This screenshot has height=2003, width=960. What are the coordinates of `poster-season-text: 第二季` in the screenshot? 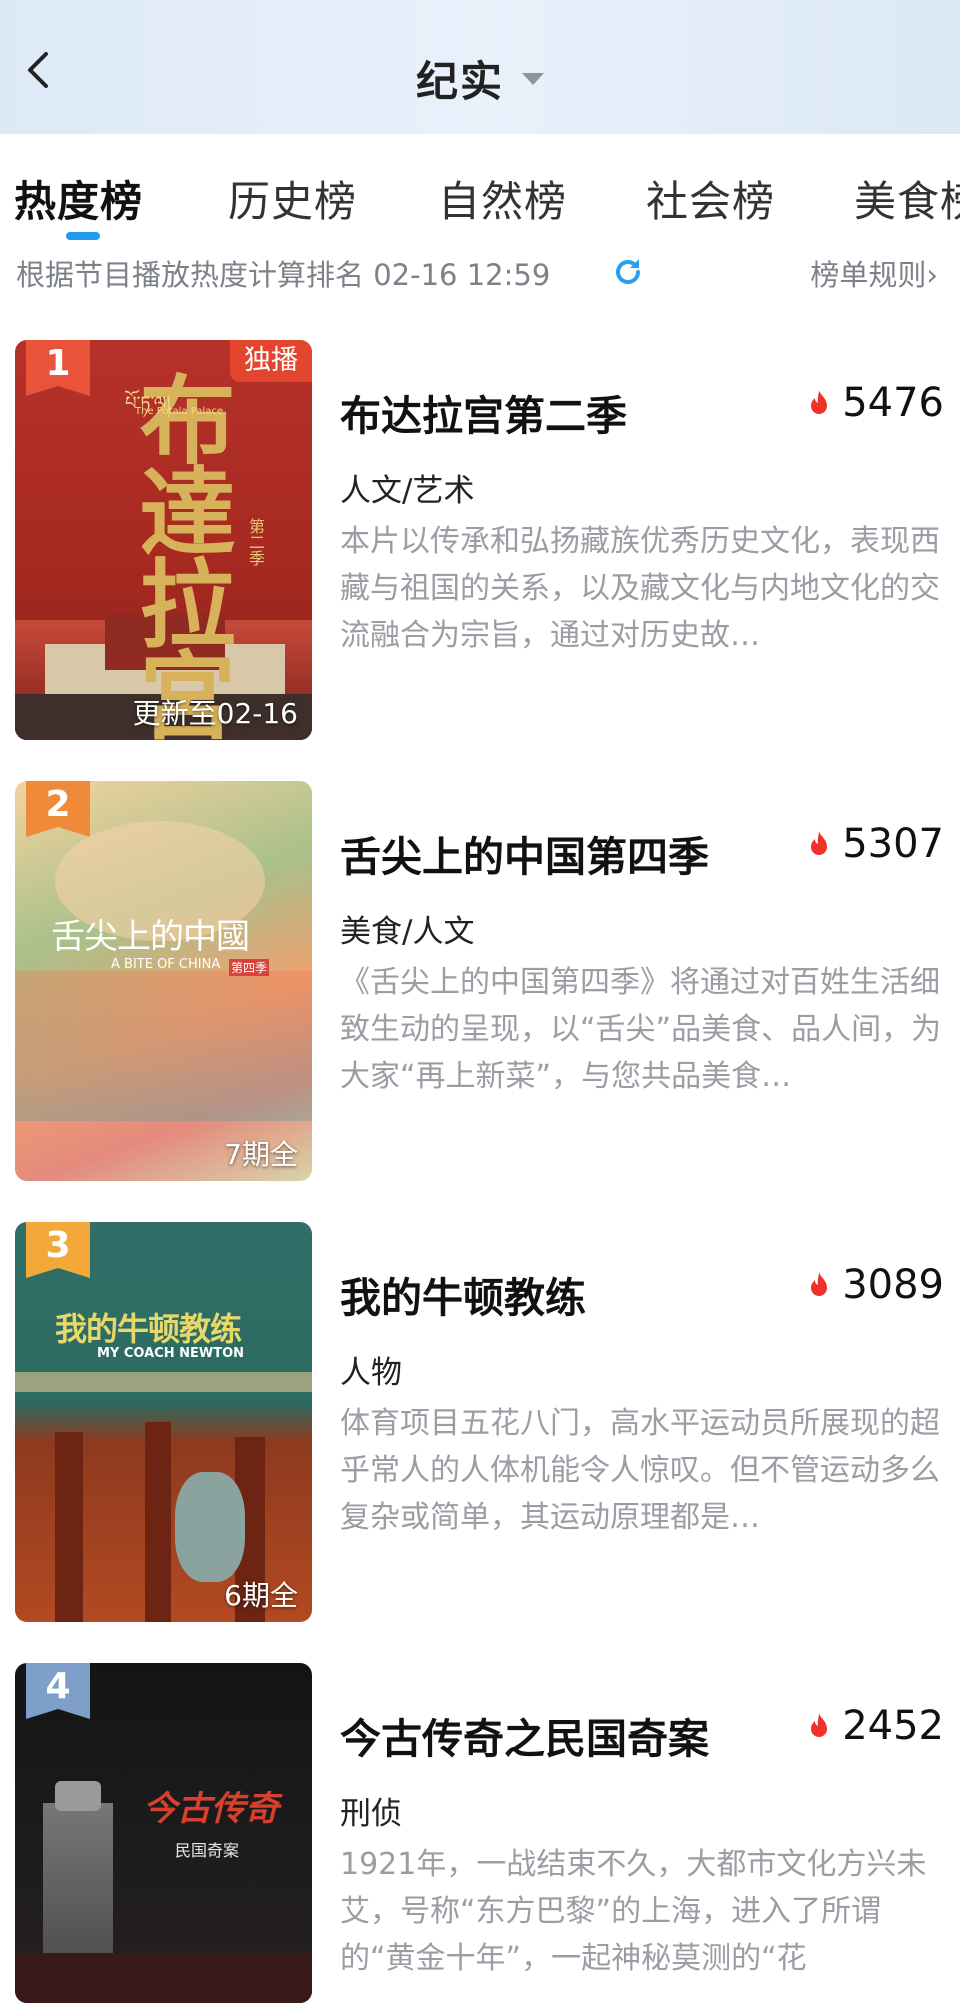 It's located at (255, 542).